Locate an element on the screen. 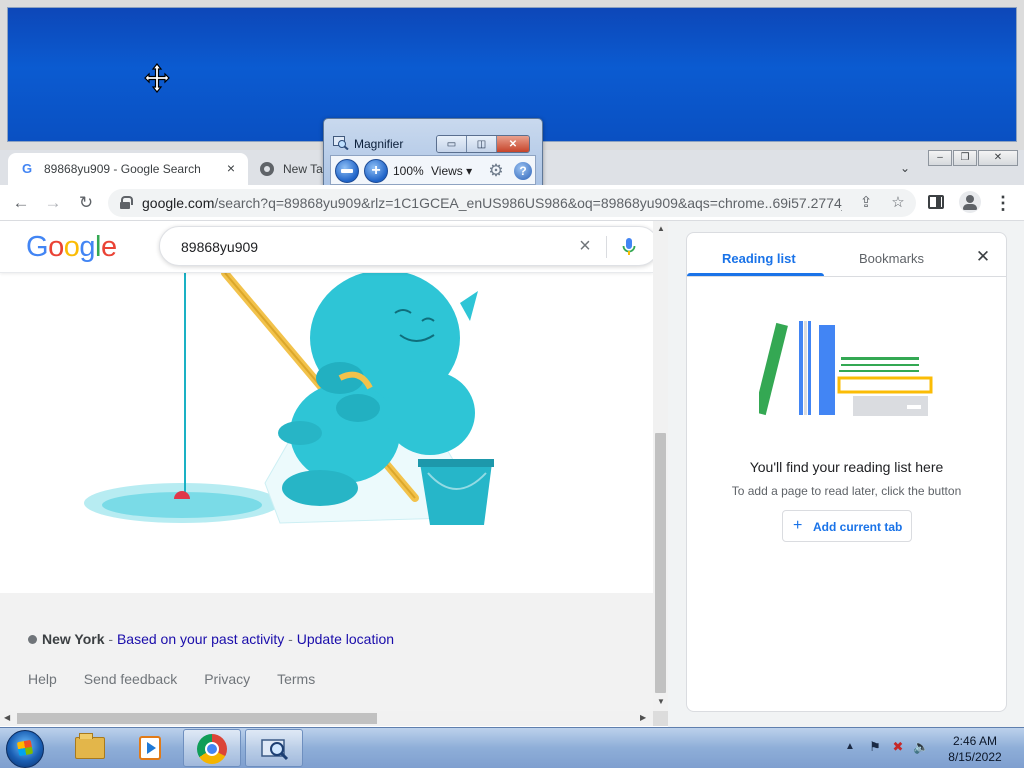  scroll-up-arrow-icon: ▲ is located at coordinates (661, 228).